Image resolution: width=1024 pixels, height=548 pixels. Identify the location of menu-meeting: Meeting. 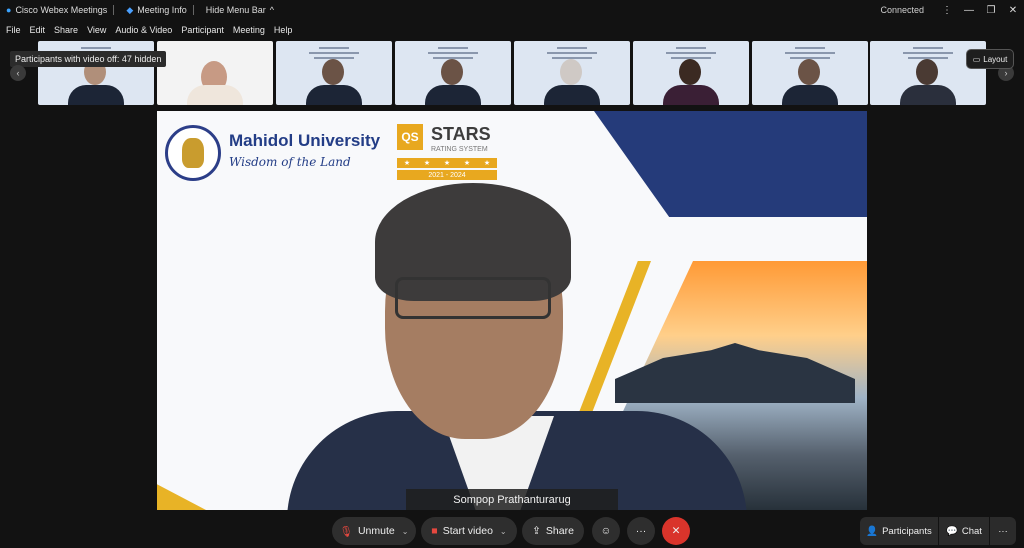
(249, 30).